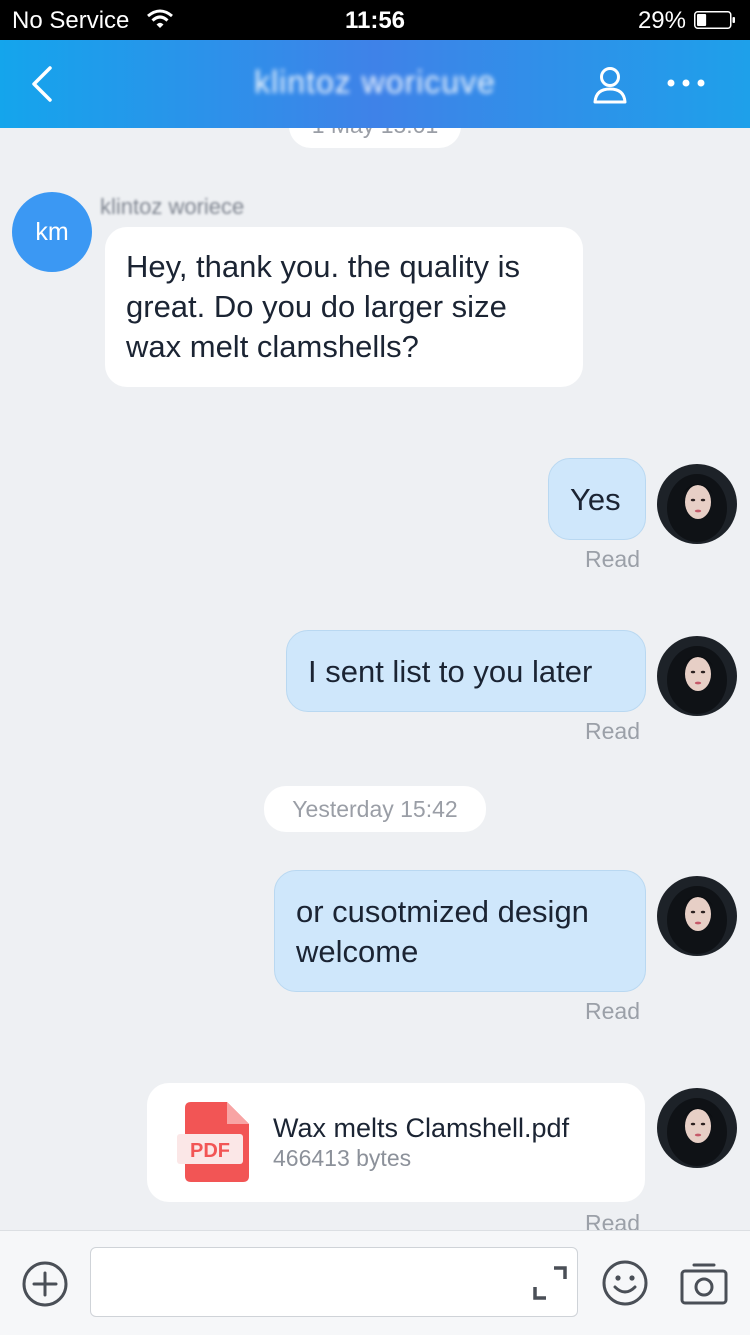 The height and width of the screenshot is (1335, 750). I want to click on sender-name: klintoz woriece, so click(172, 206).